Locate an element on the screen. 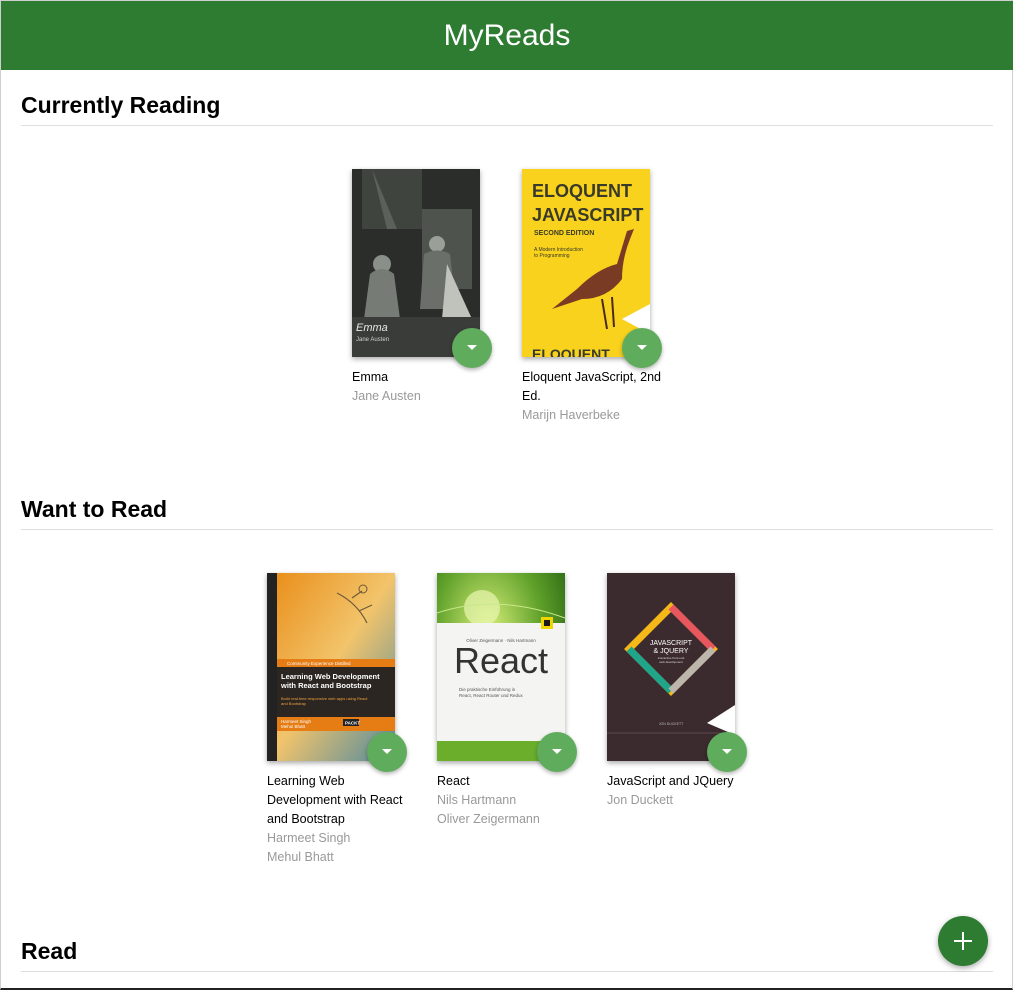  app-title: MyReads is located at coordinates (507, 35).